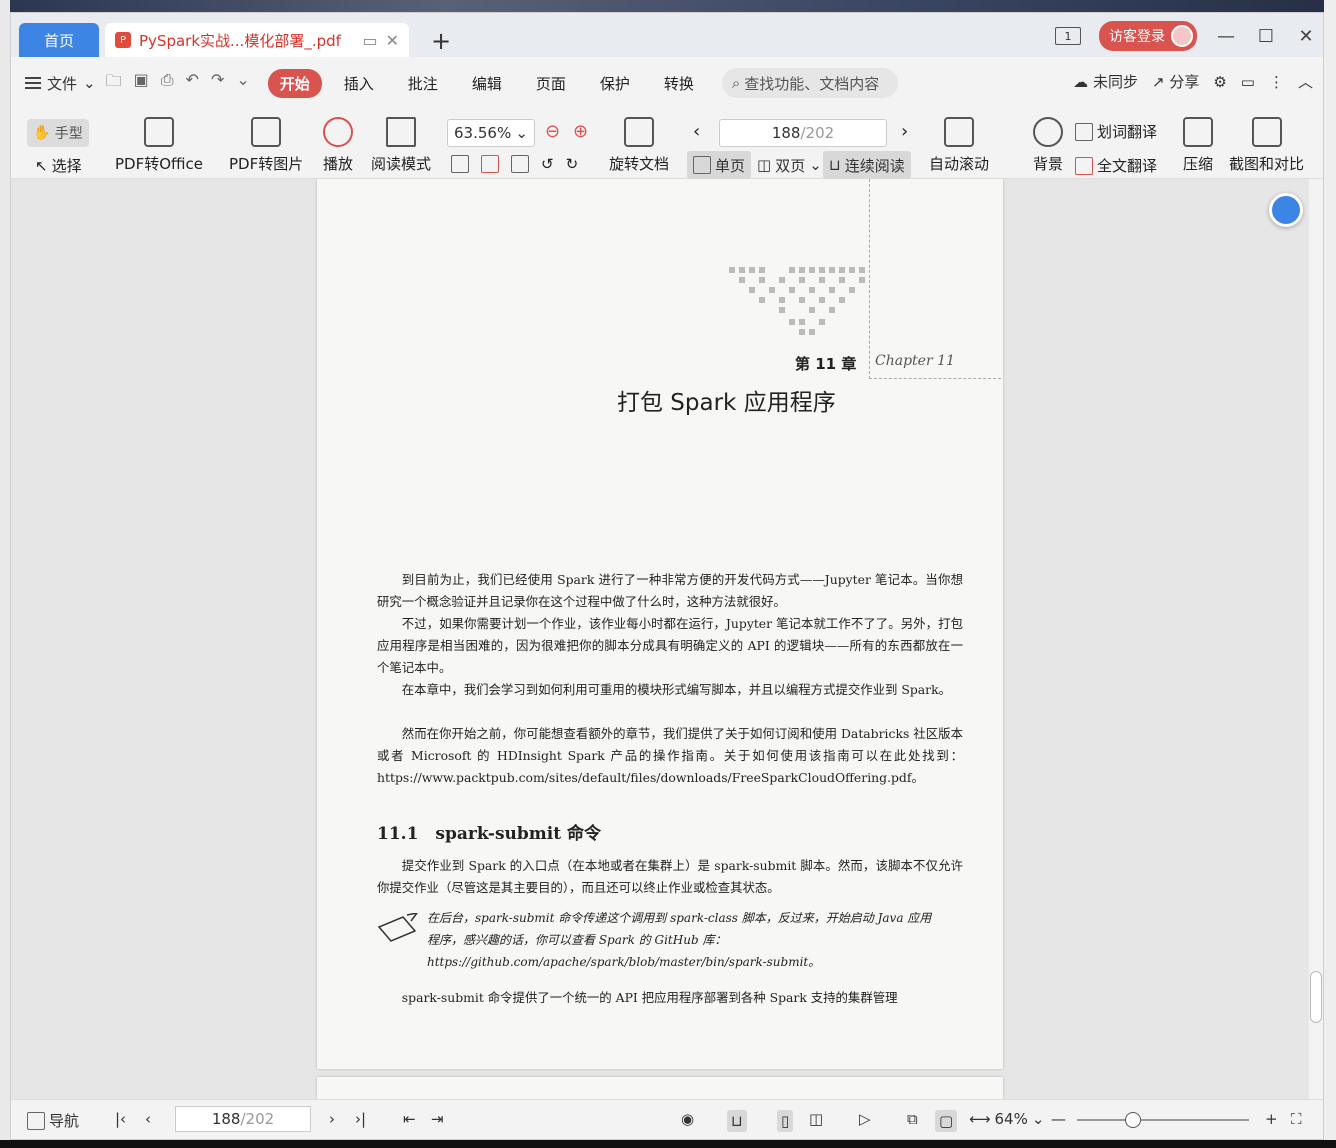 This screenshot has height=1148, width=1336. What do you see at coordinates (242, 83) in the screenshot?
I see `more-icon: ⌄` at bounding box center [242, 83].